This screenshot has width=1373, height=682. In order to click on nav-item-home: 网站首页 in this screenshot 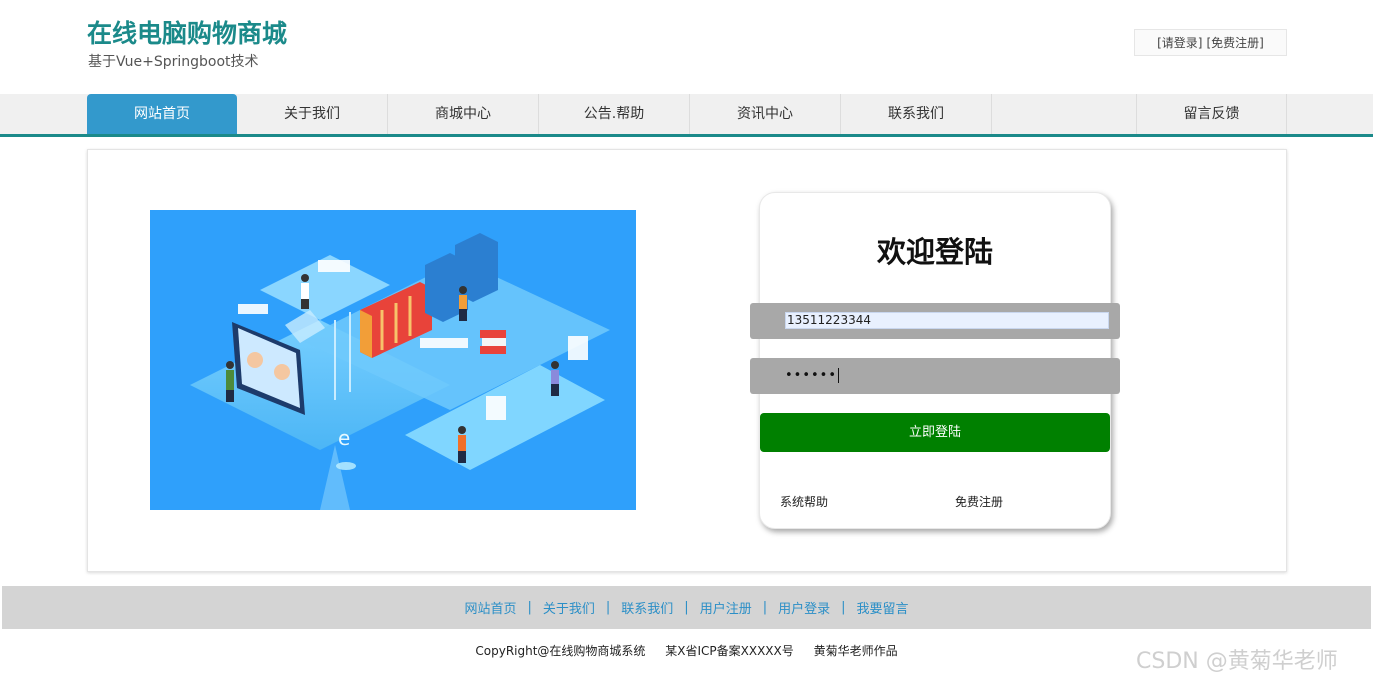, I will do `click(162, 114)`.